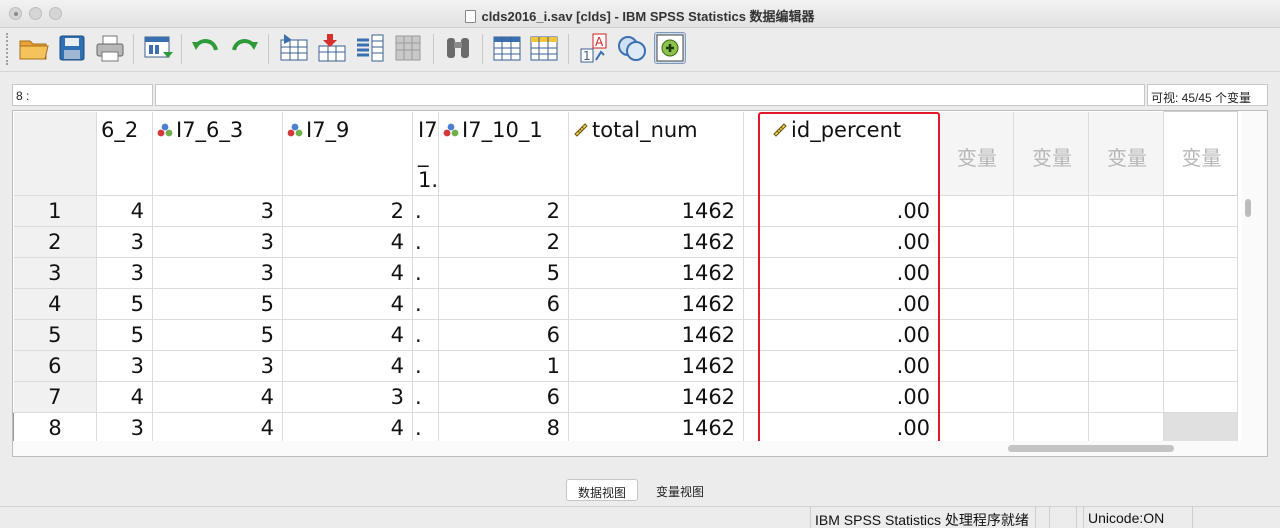 The image size is (1280, 528). I want to click on cell-value-input, so click(650, 95).